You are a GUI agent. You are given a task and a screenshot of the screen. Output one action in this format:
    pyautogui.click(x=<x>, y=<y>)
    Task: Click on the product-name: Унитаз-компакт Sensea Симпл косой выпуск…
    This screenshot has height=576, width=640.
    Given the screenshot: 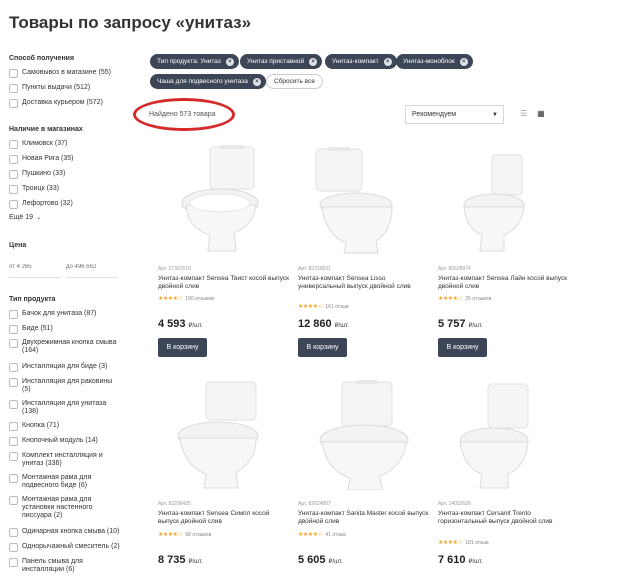 What is the action you would take?
    pyautogui.click(x=224, y=518)
    